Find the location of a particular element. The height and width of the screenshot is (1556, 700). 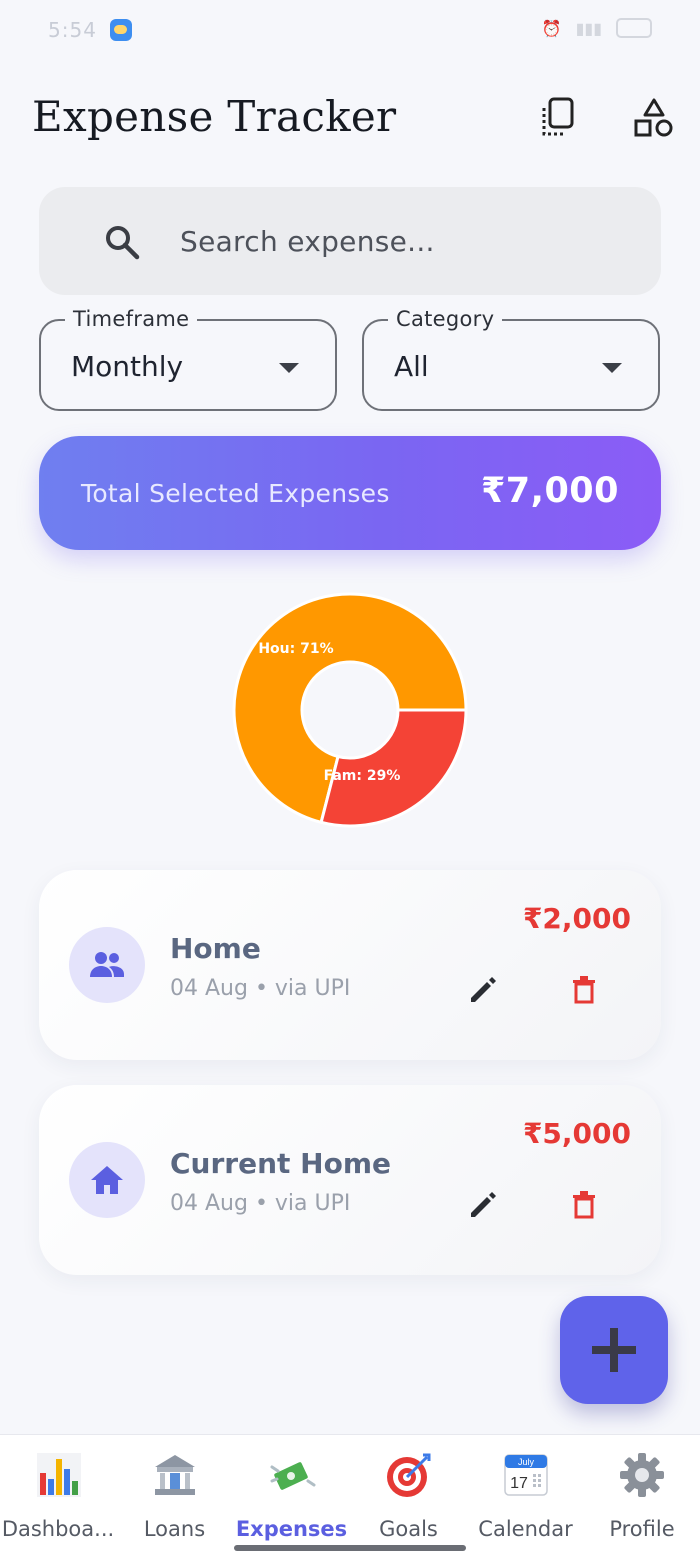

total-label: Total Selected Expenses is located at coordinates (235, 493).